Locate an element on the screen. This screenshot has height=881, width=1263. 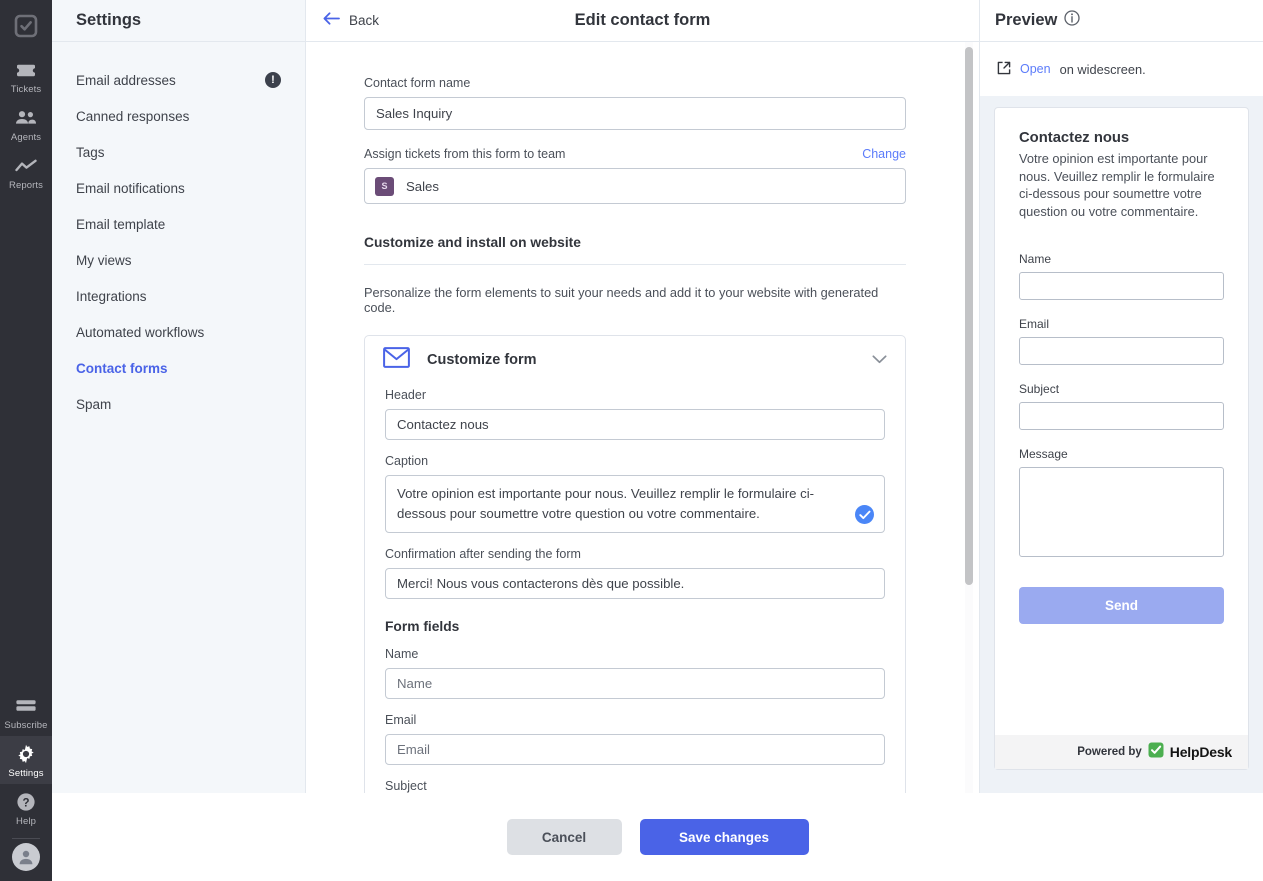
sidebar-item-contact-forms: Contact forms is located at coordinates (178, 368).